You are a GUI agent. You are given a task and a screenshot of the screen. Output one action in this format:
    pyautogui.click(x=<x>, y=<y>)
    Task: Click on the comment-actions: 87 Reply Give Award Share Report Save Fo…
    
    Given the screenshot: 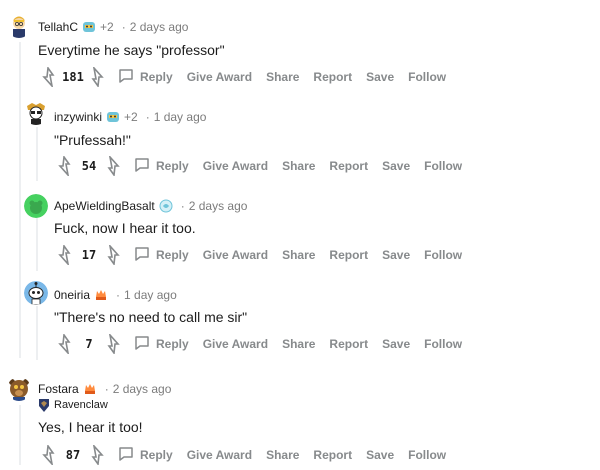 What is the action you would take?
    pyautogui.click(x=249, y=455)
    